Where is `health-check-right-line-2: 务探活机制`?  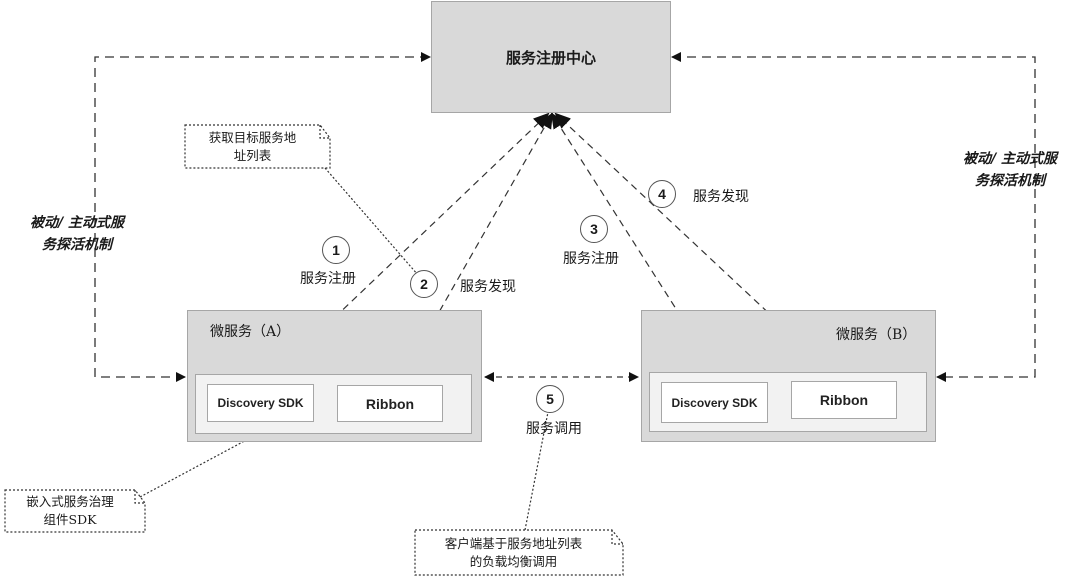 health-check-right-line-2: 务探活机制 is located at coordinates (1010, 181).